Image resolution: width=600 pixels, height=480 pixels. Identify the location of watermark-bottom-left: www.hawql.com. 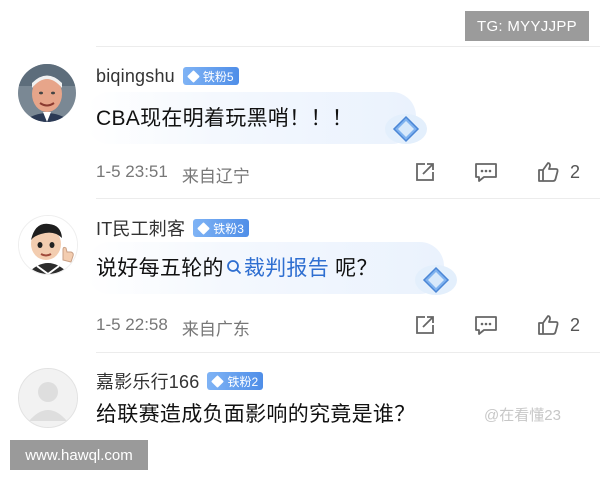
(79, 455).